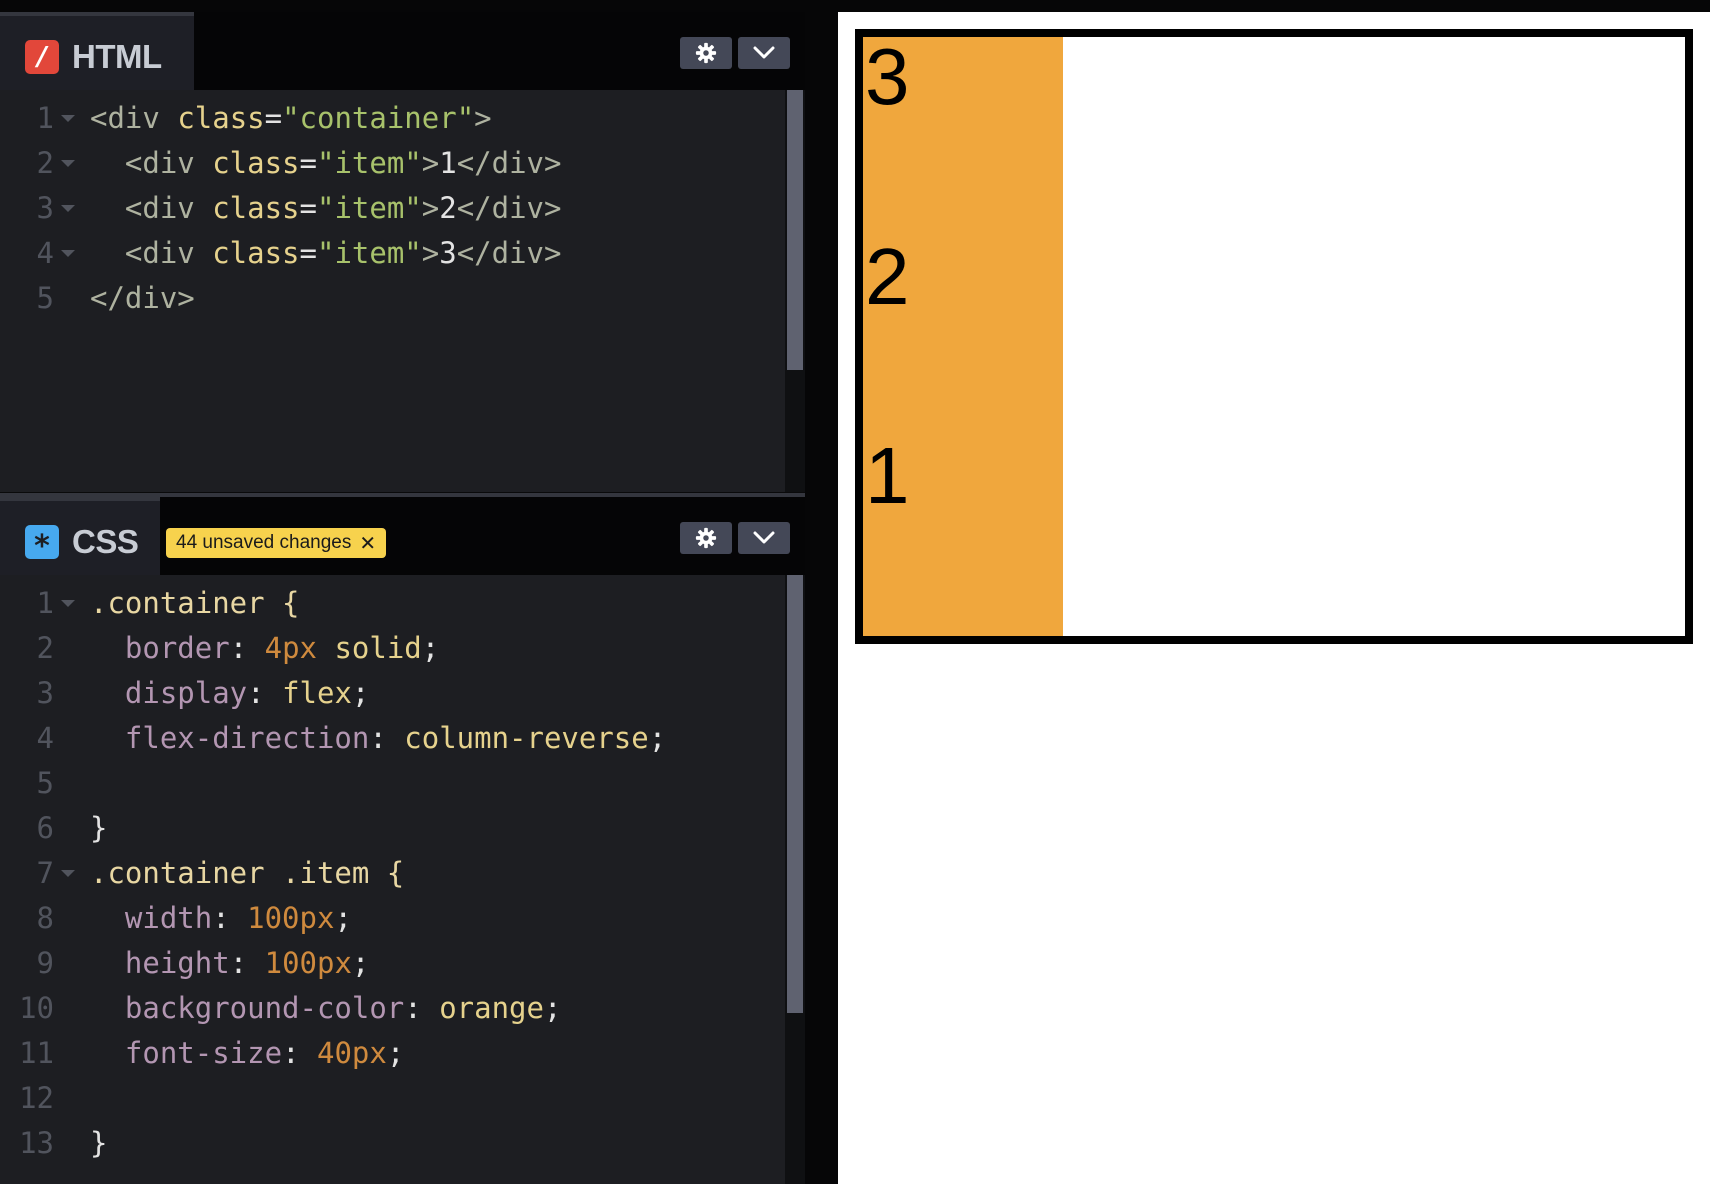 This screenshot has height=1184, width=1710. What do you see at coordinates (290, 648) in the screenshot?
I see `code-token: 4px` at bounding box center [290, 648].